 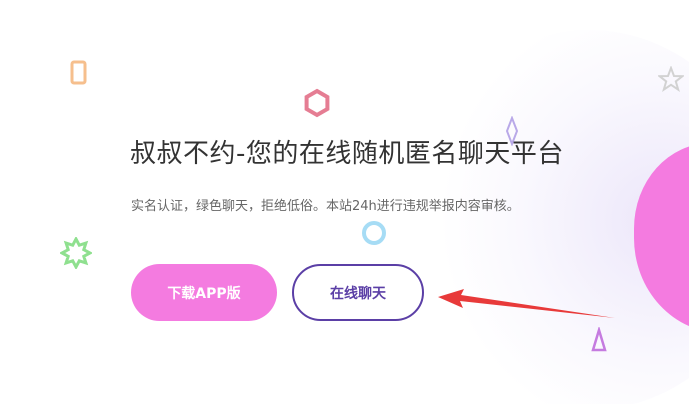 I want to click on starburst-icon, so click(x=76, y=253).